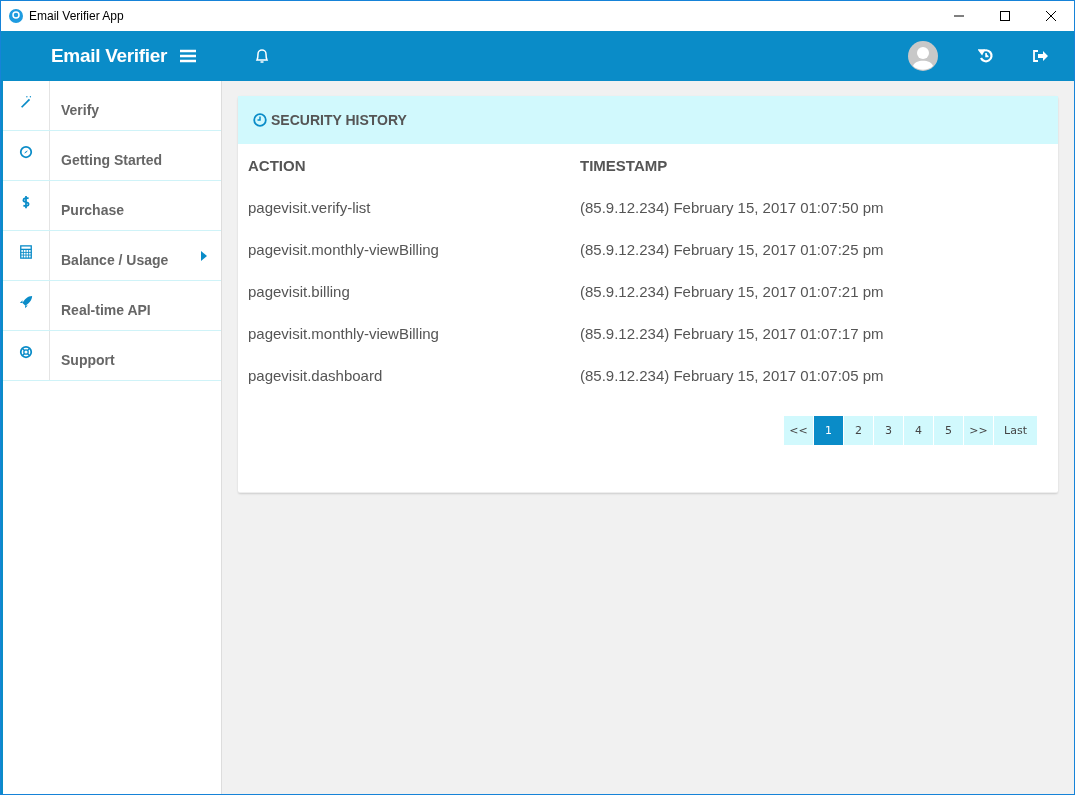 The height and width of the screenshot is (795, 1075). I want to click on window-title: Email Verifier App, so click(77, 16).